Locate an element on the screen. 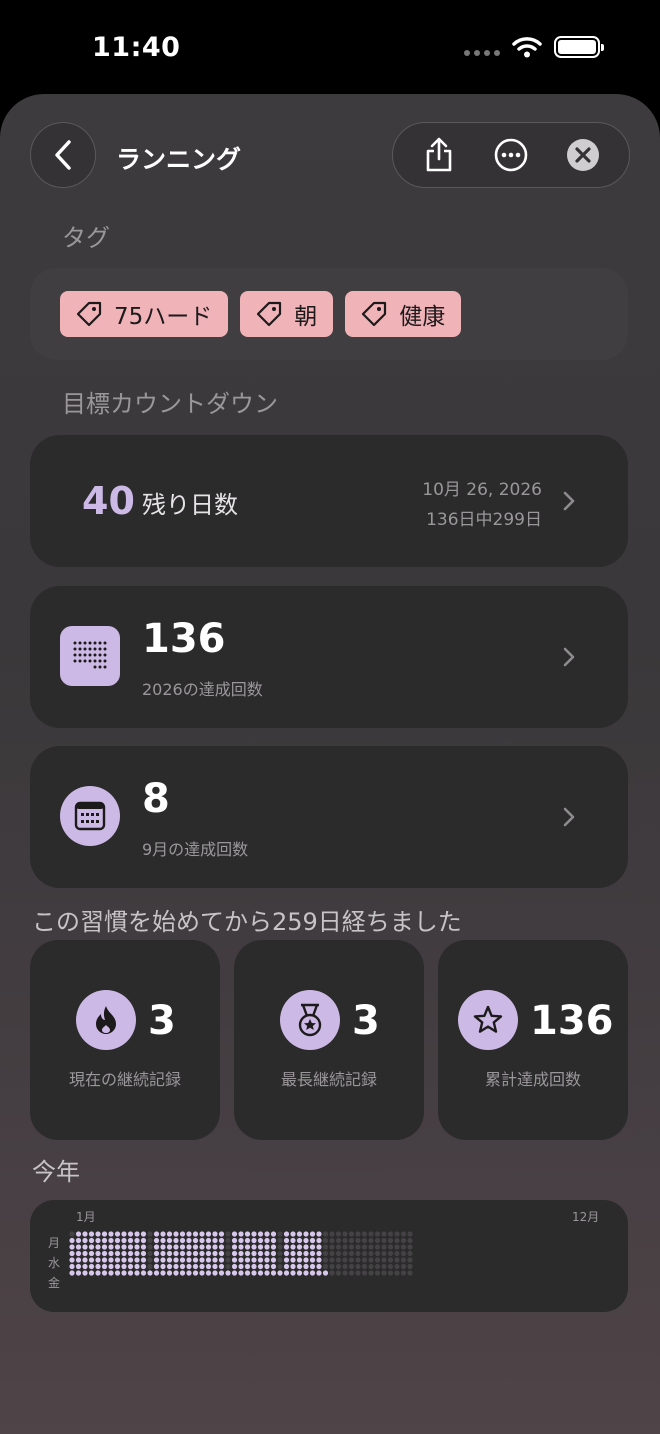 The width and height of the screenshot is (660, 1434). star-icon is located at coordinates (488, 1020).